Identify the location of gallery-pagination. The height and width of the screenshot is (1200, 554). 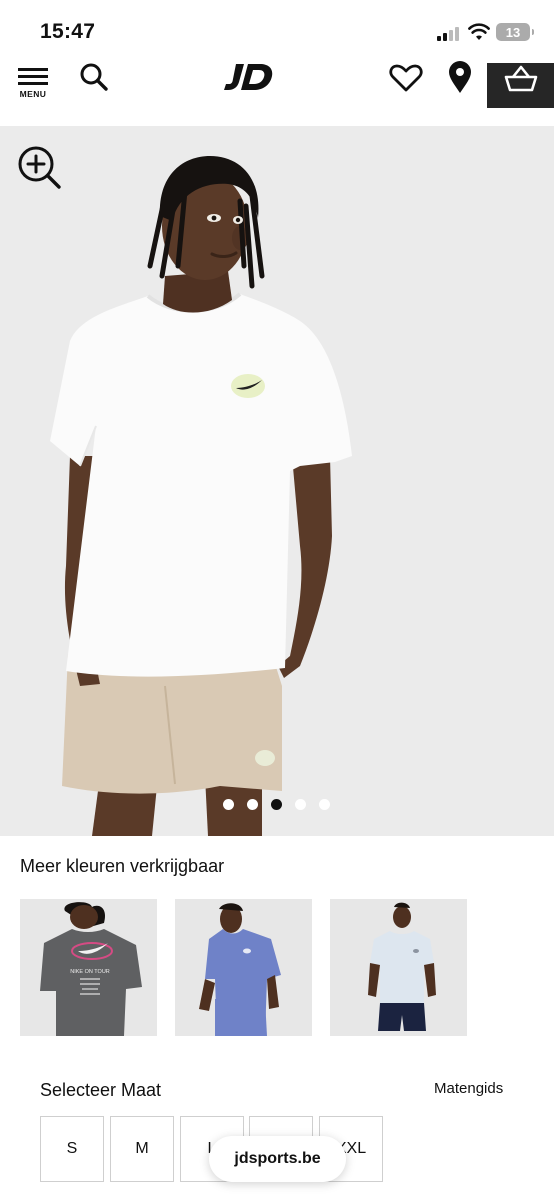
(280, 805).